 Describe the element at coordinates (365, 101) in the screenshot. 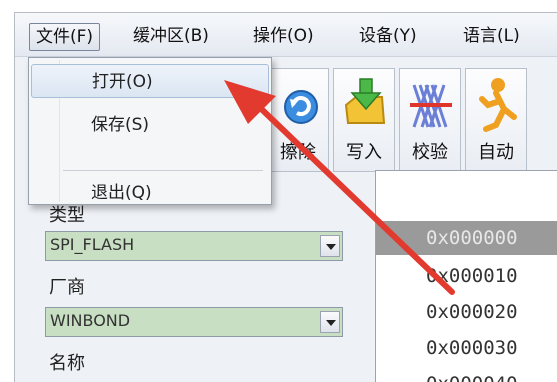

I see `write-icon` at that location.